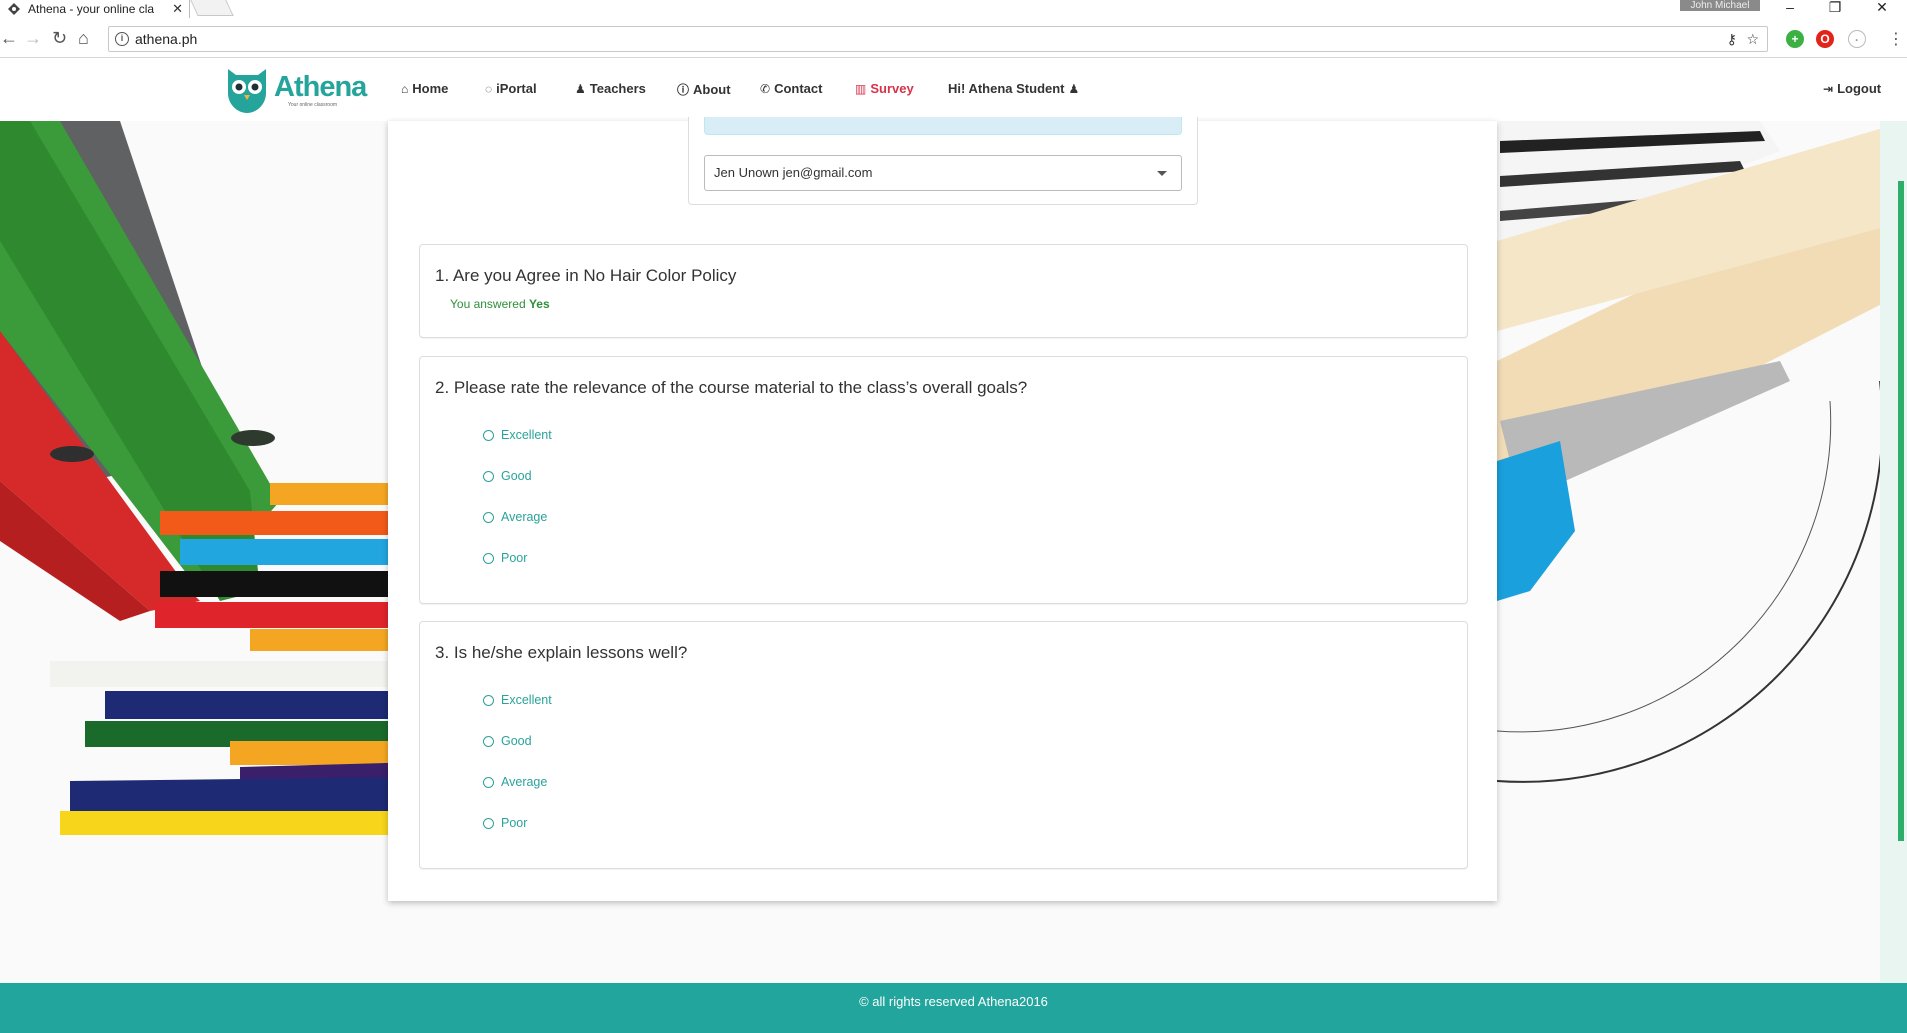  What do you see at coordinates (1732, 39) in the screenshot?
I see `key-icon: ⚷` at bounding box center [1732, 39].